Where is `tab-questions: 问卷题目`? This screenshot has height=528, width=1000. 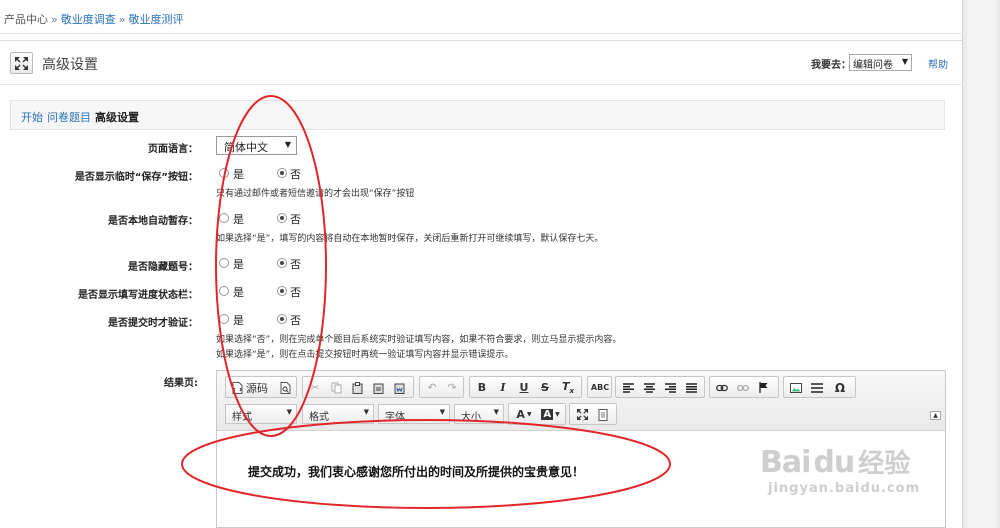
tab-questions: 问卷题目 is located at coordinates (69, 117).